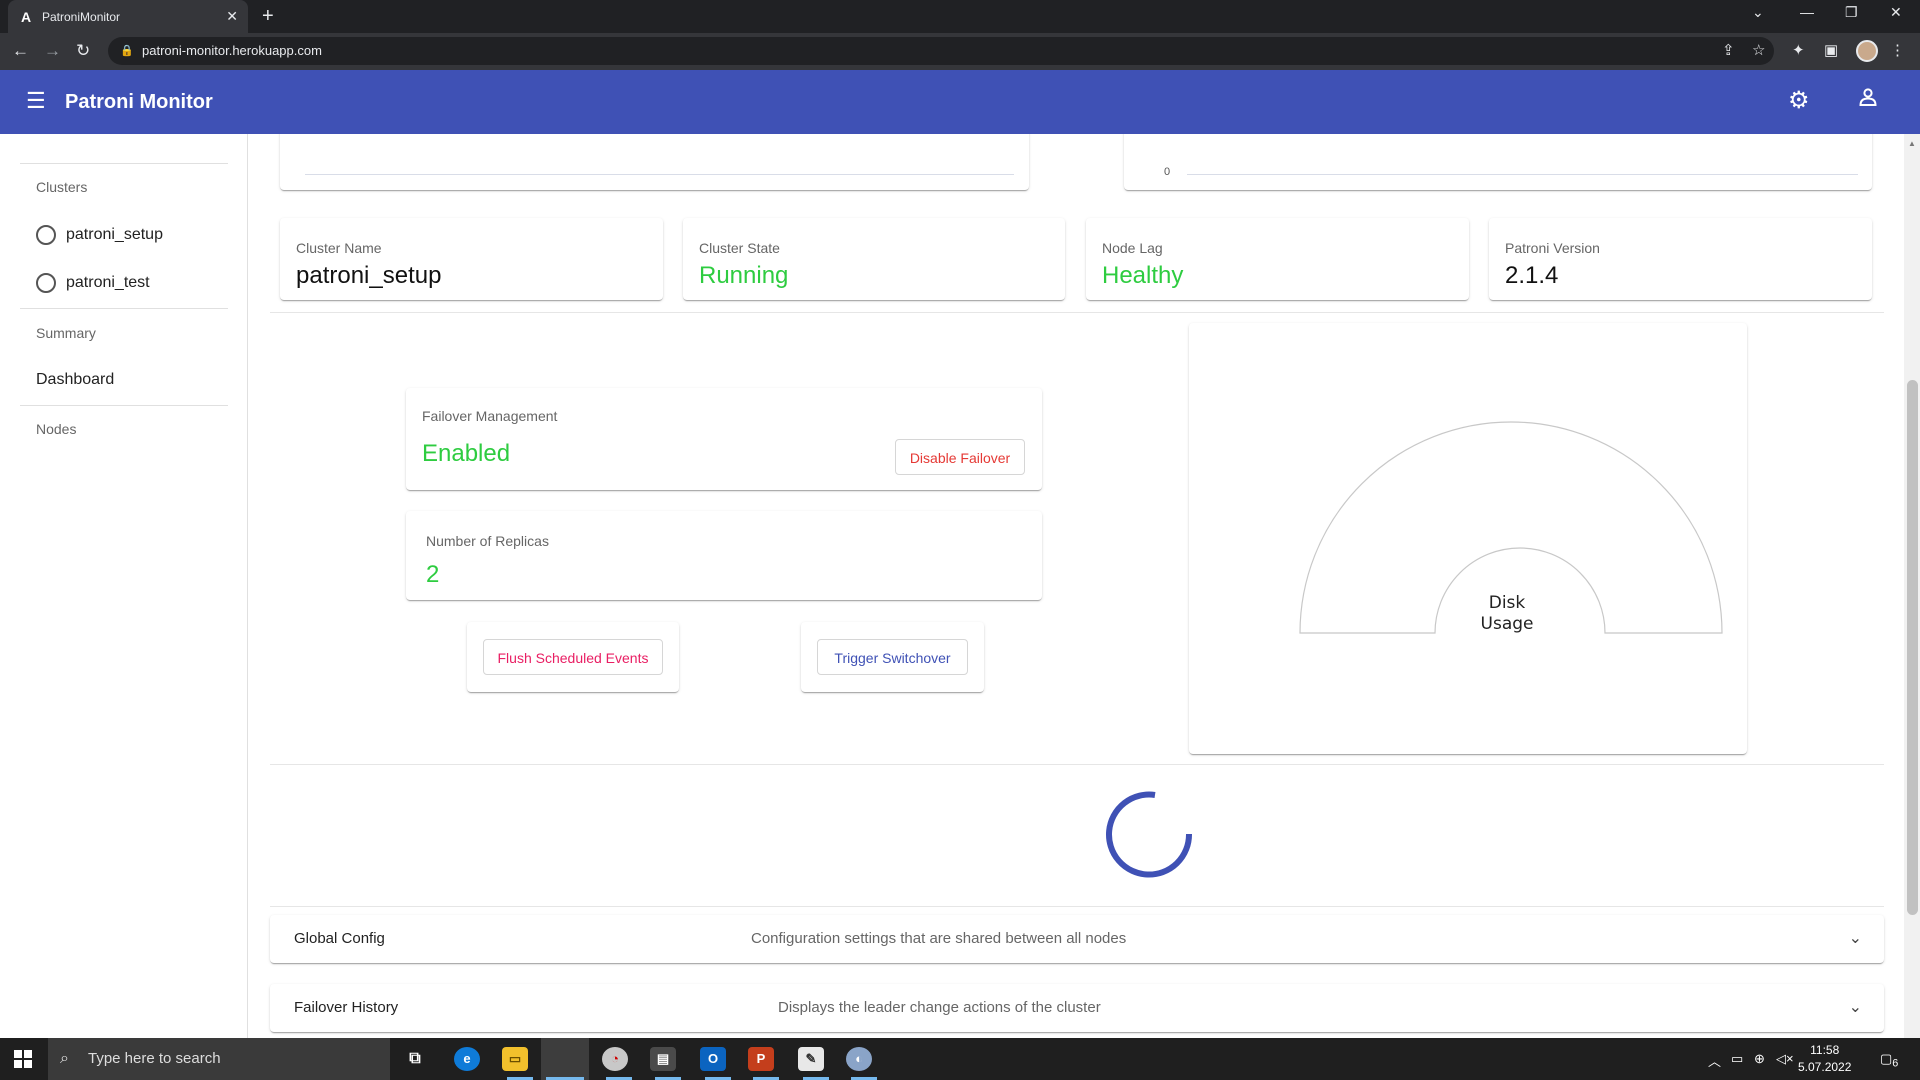 This screenshot has height=1080, width=1920. What do you see at coordinates (573, 657) in the screenshot?
I see `flush-scheduled-events-button: Flush Scheduled Events` at bounding box center [573, 657].